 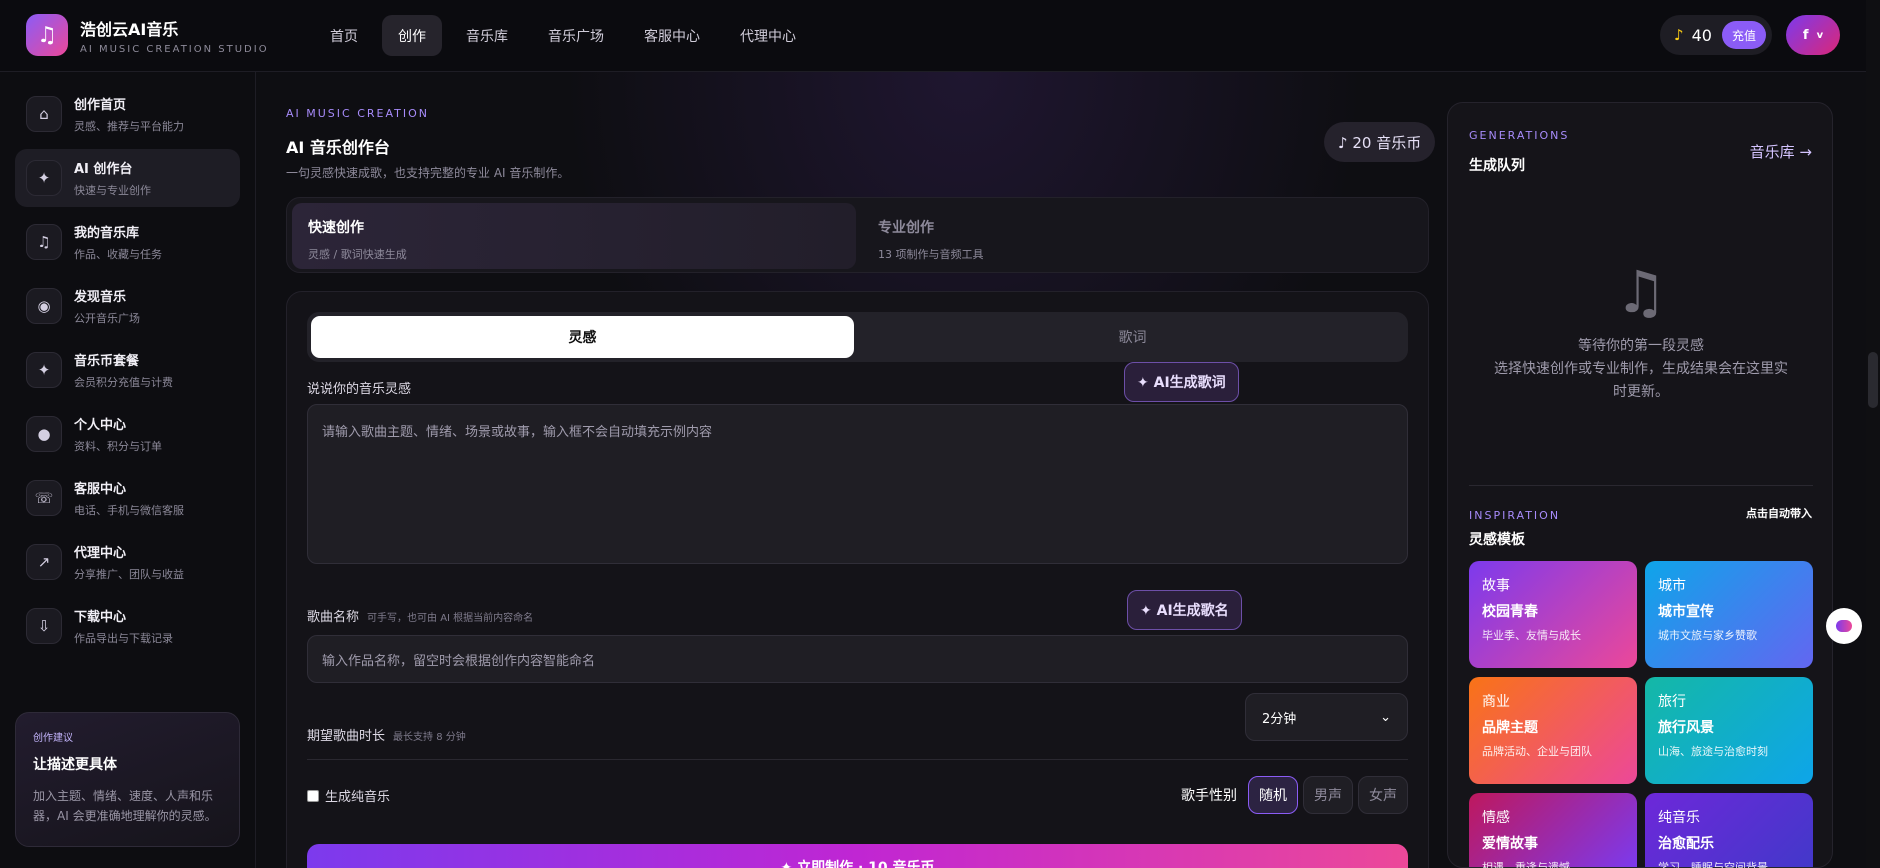 I want to click on sidebar-item-desc: 电话、手机与微信客服, so click(x=129, y=510).